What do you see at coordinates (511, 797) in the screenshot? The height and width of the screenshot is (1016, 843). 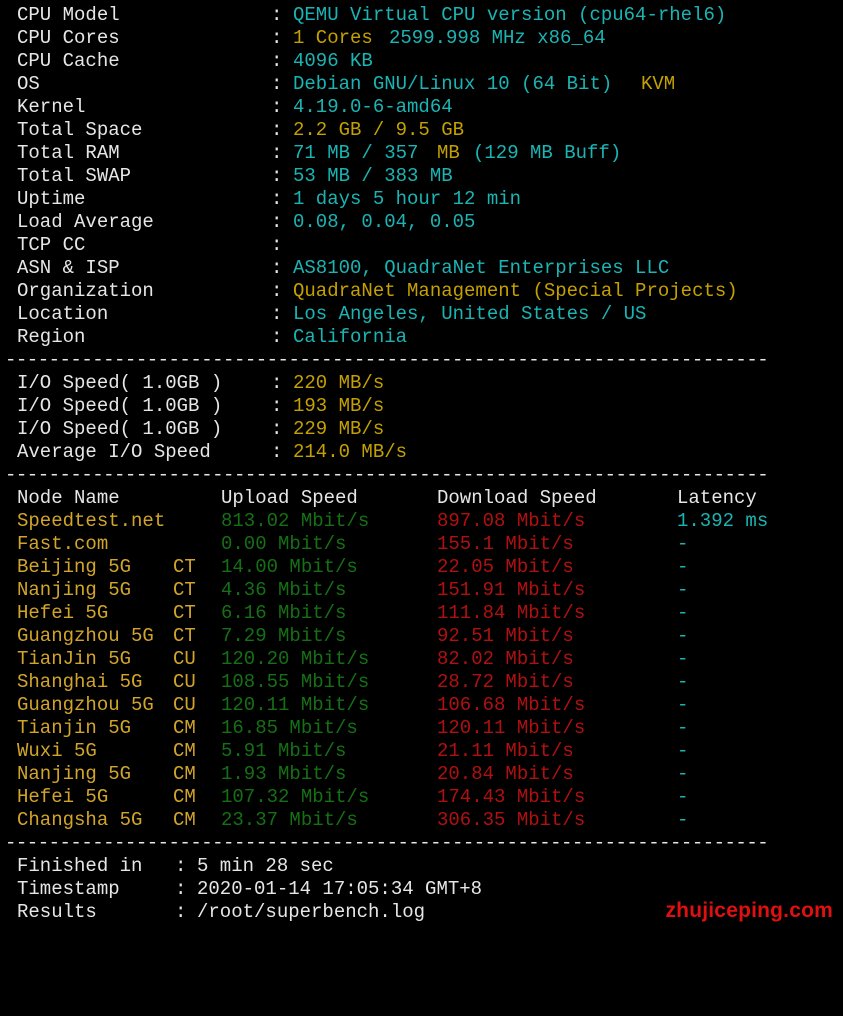 I see `download-speed: 174.43 Mbit/s` at bounding box center [511, 797].